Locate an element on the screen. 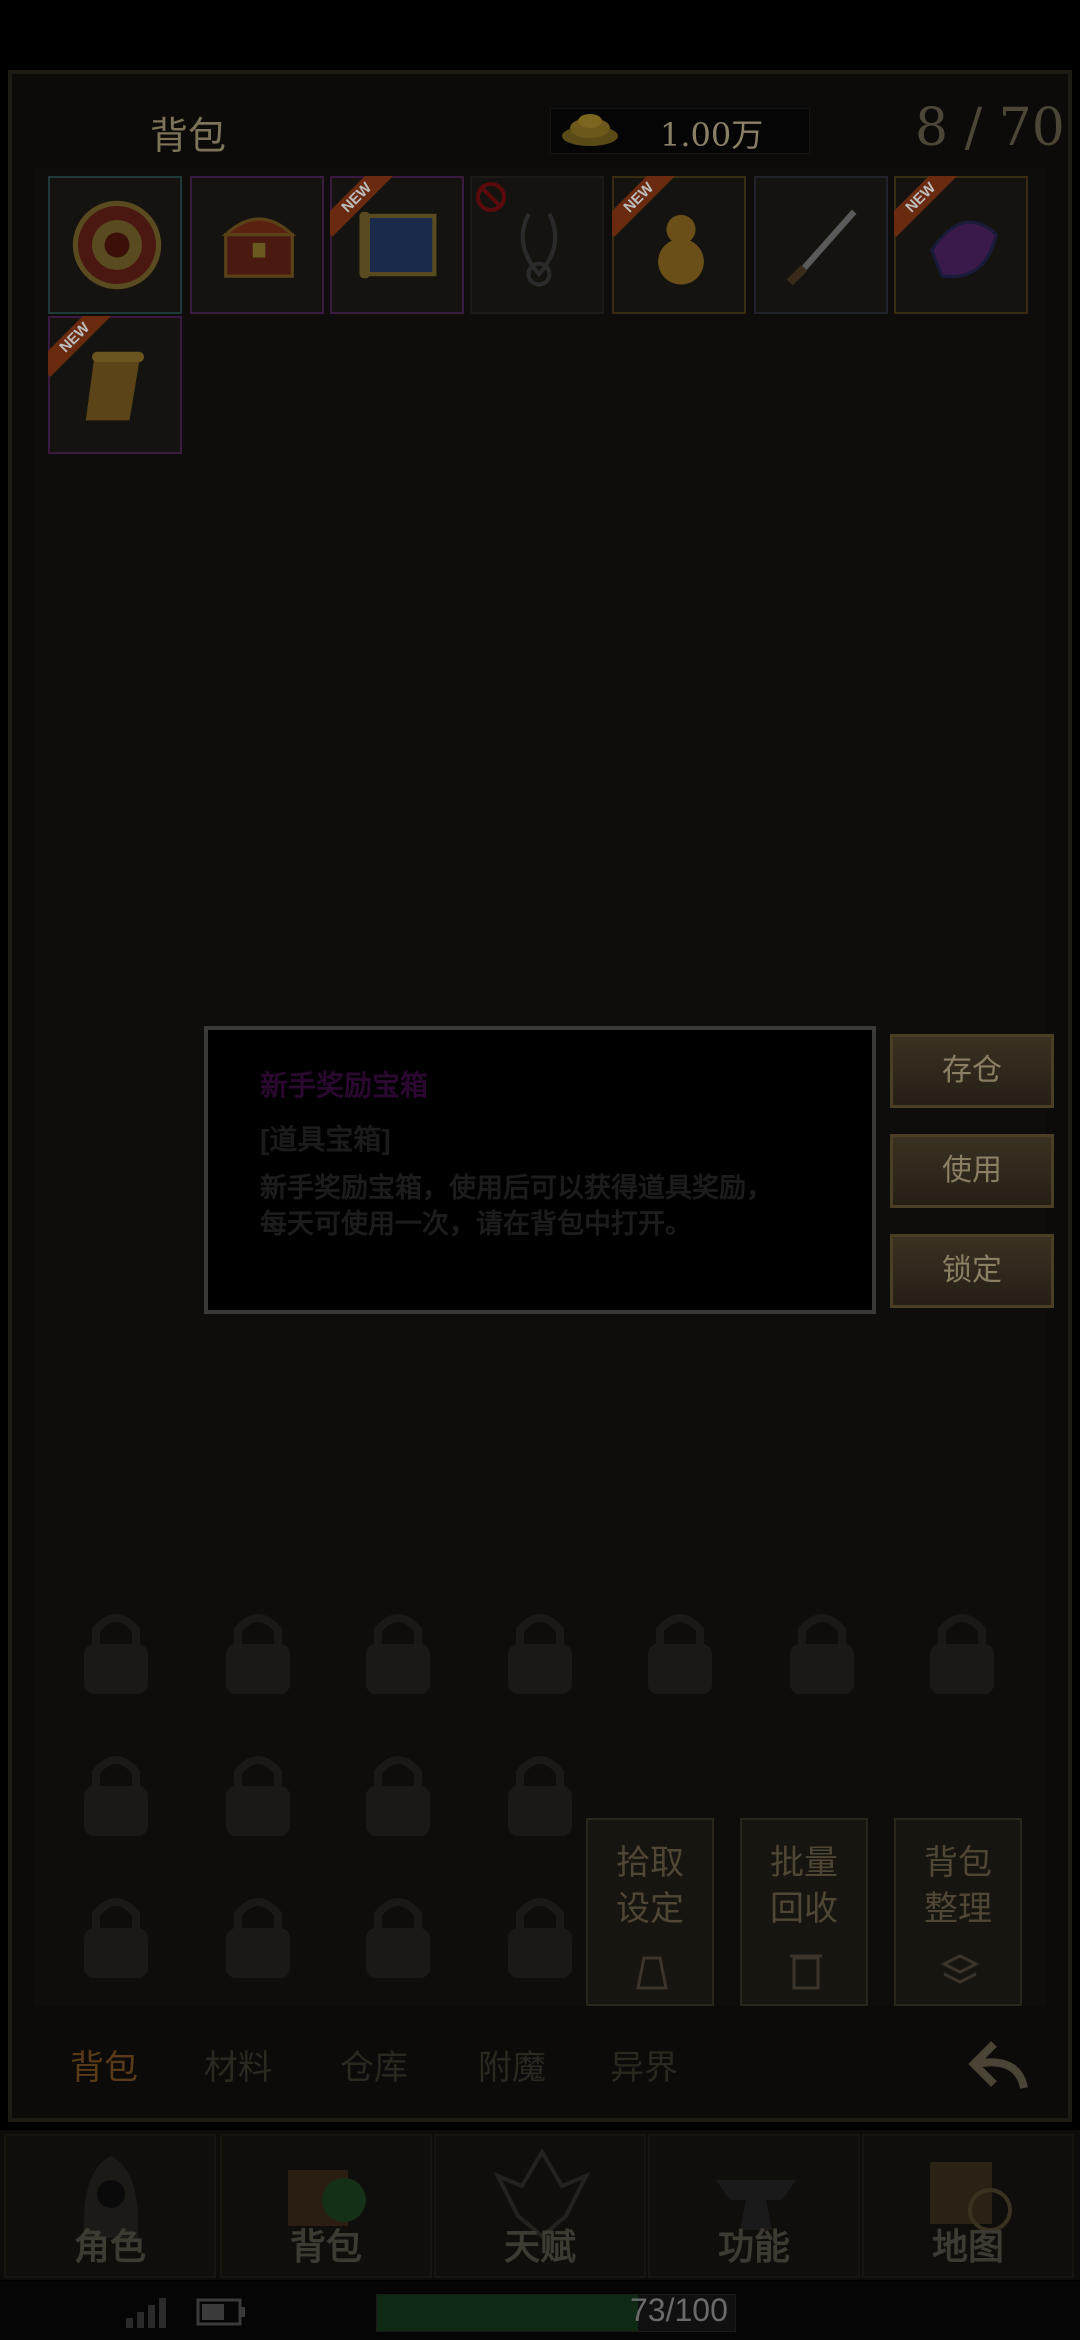 The width and height of the screenshot is (1080, 2340). item-type: [道具宝箱] is located at coordinates (325, 1139).